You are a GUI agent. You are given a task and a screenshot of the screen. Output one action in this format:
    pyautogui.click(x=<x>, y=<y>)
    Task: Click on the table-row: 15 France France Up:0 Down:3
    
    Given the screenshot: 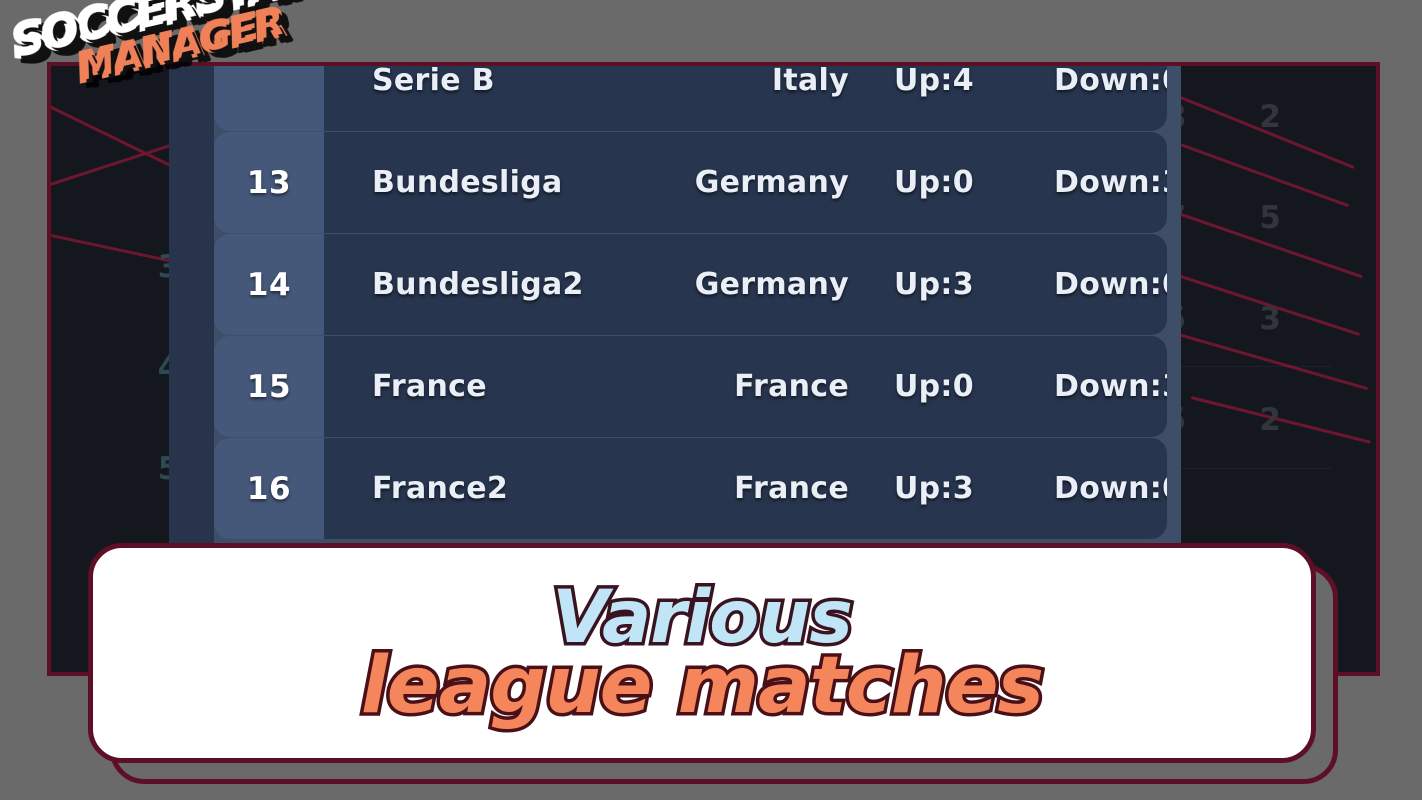 What is the action you would take?
    pyautogui.click(x=690, y=386)
    